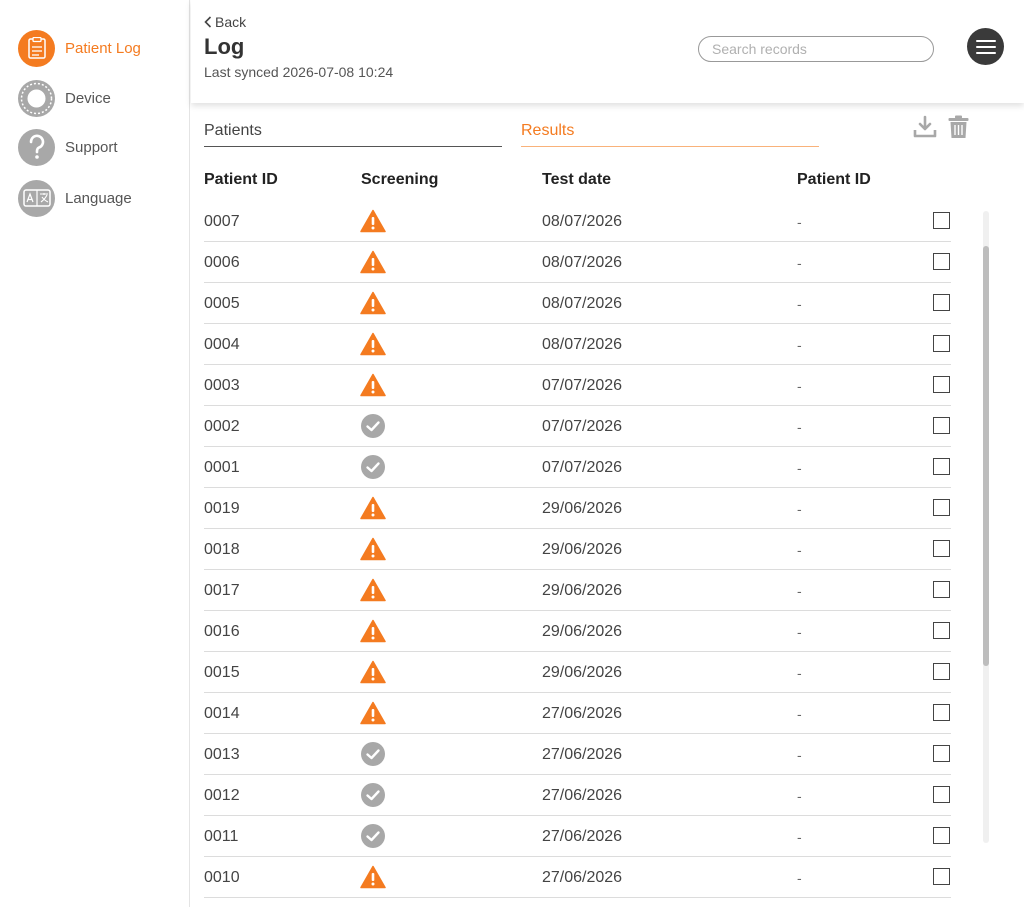  I want to click on patient-id-cell: 0005, so click(222, 303).